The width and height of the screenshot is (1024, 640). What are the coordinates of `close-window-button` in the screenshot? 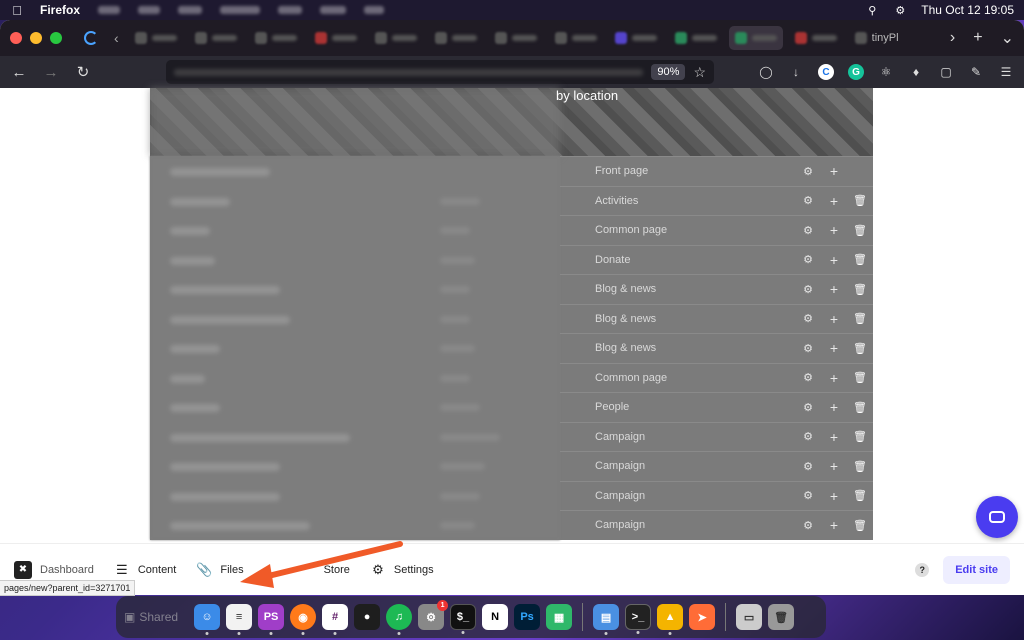 It's located at (16, 38).